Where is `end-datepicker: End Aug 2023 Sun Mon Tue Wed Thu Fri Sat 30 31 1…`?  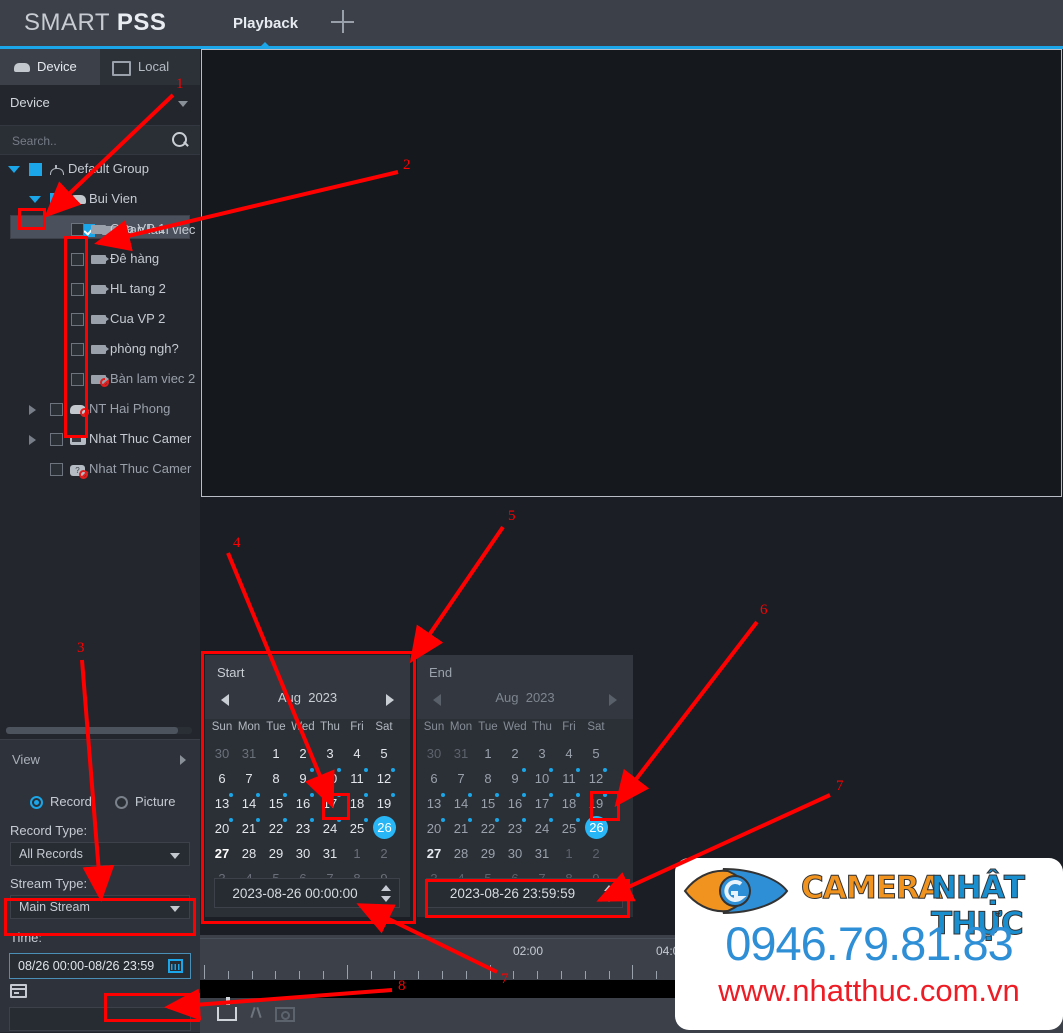
end-datepicker: End Aug 2023 Sun Mon Tue Wed Thu Fri Sat 30 31 1… is located at coordinates (525, 786).